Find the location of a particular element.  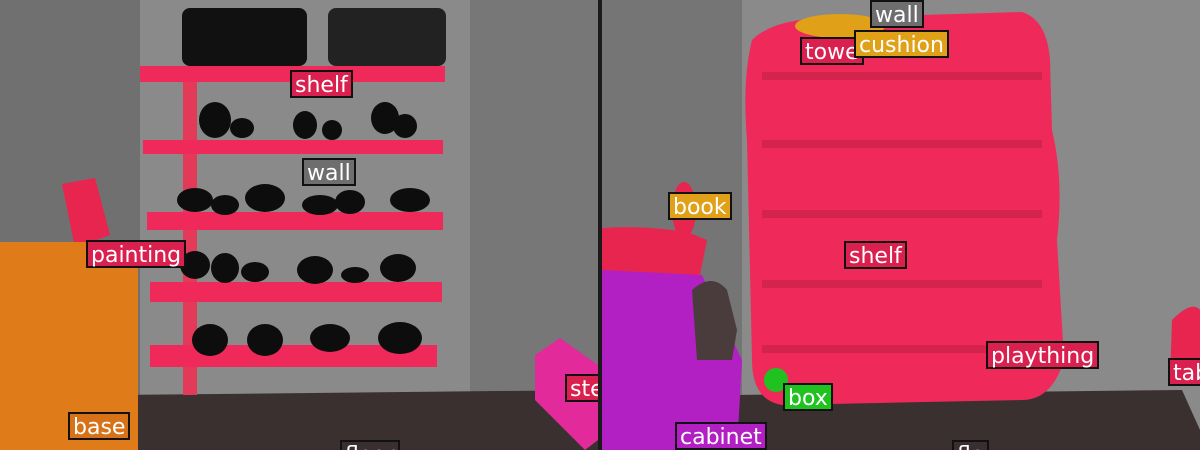

label-cushion: cushion is located at coordinates (901, 44).